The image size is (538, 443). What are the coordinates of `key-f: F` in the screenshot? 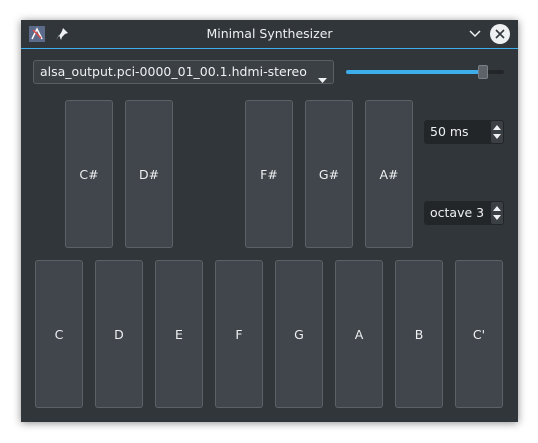 It's located at (239, 334).